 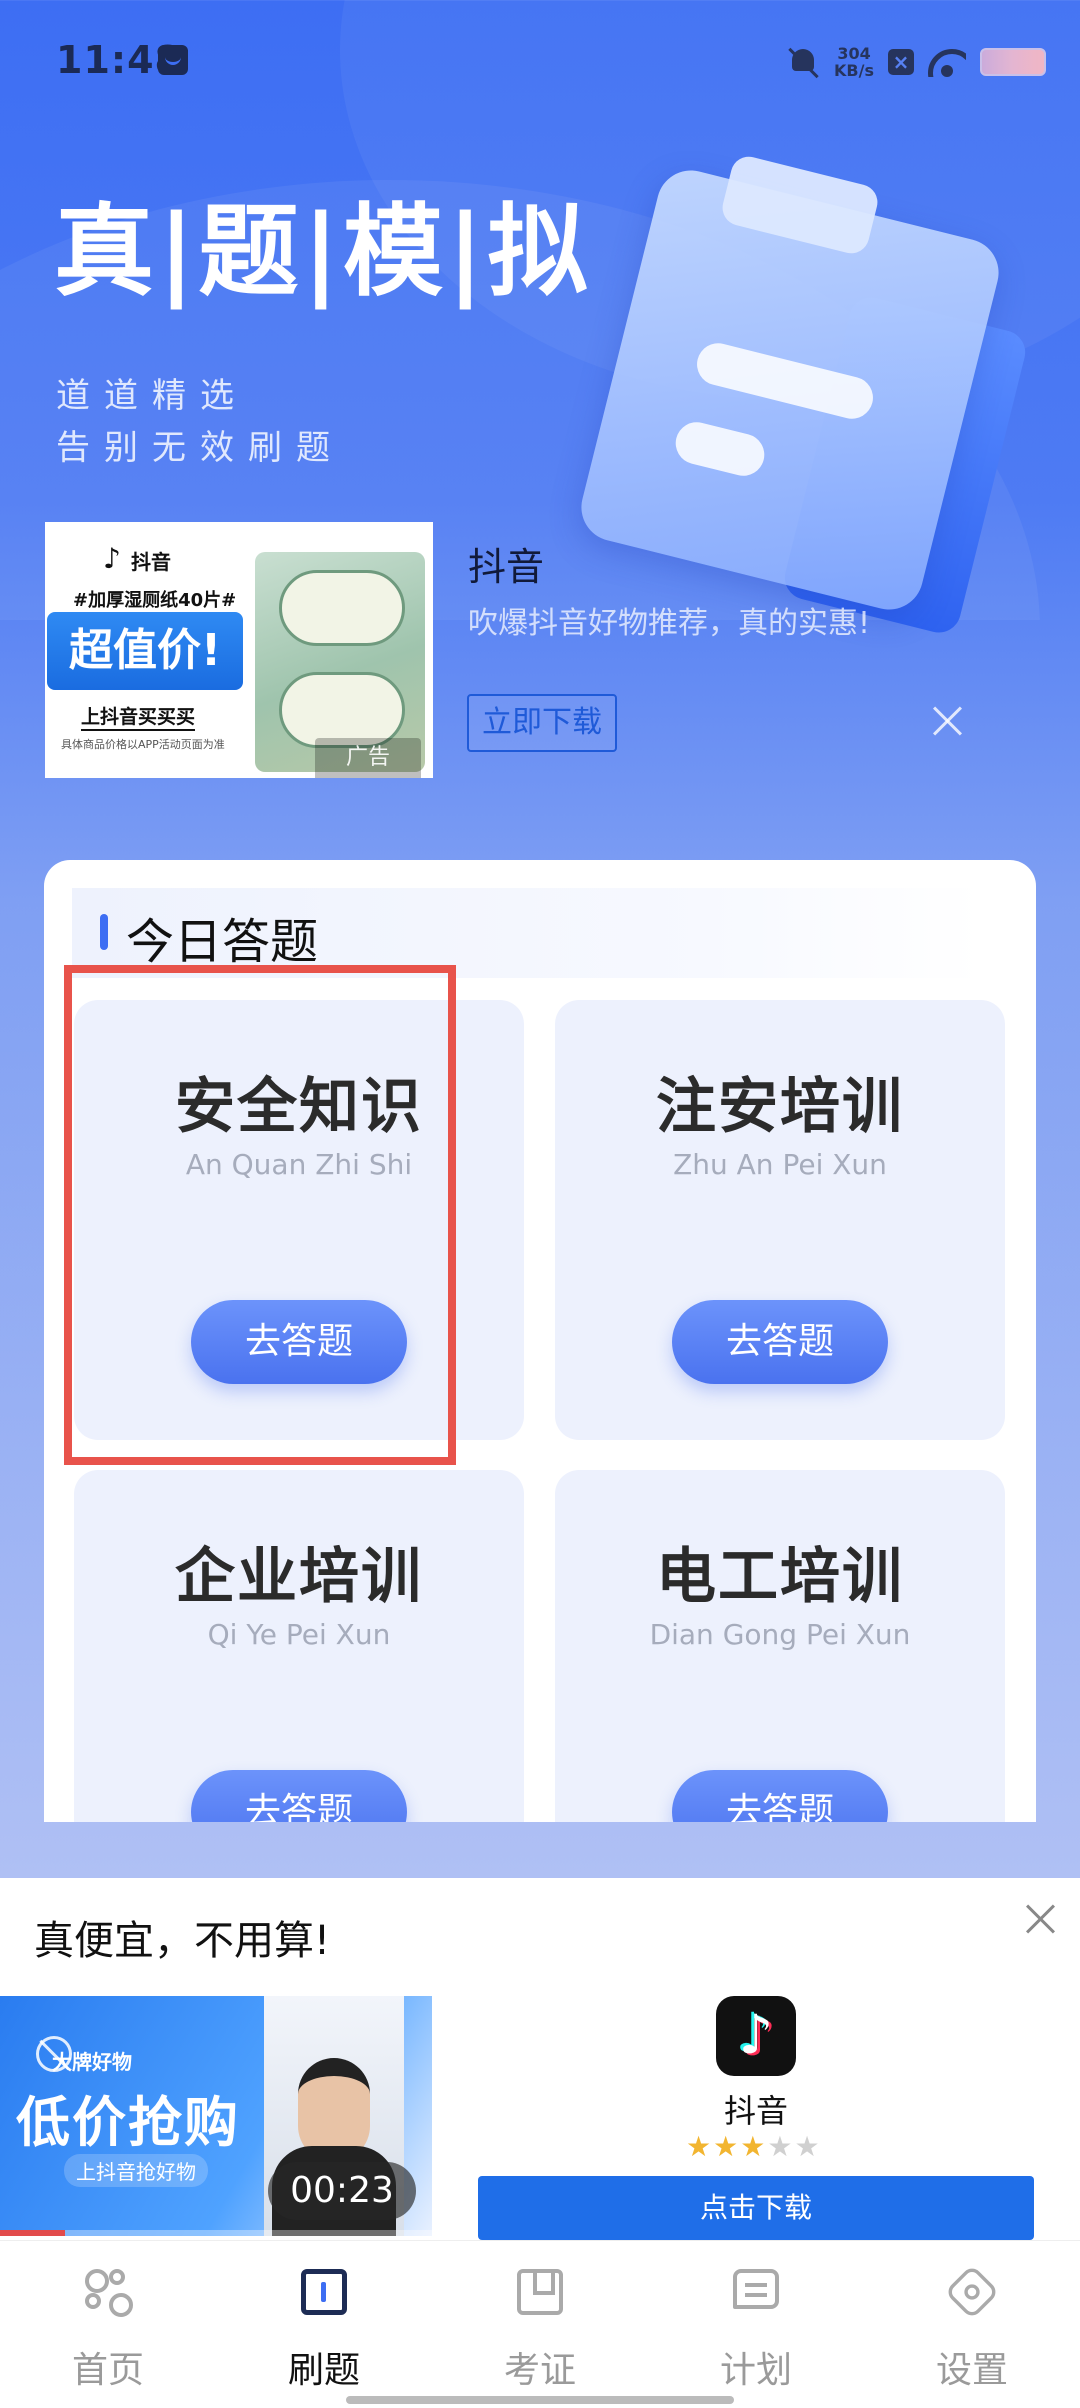 I want to click on quiz-card-title: 企业培训, so click(x=299, y=1577).